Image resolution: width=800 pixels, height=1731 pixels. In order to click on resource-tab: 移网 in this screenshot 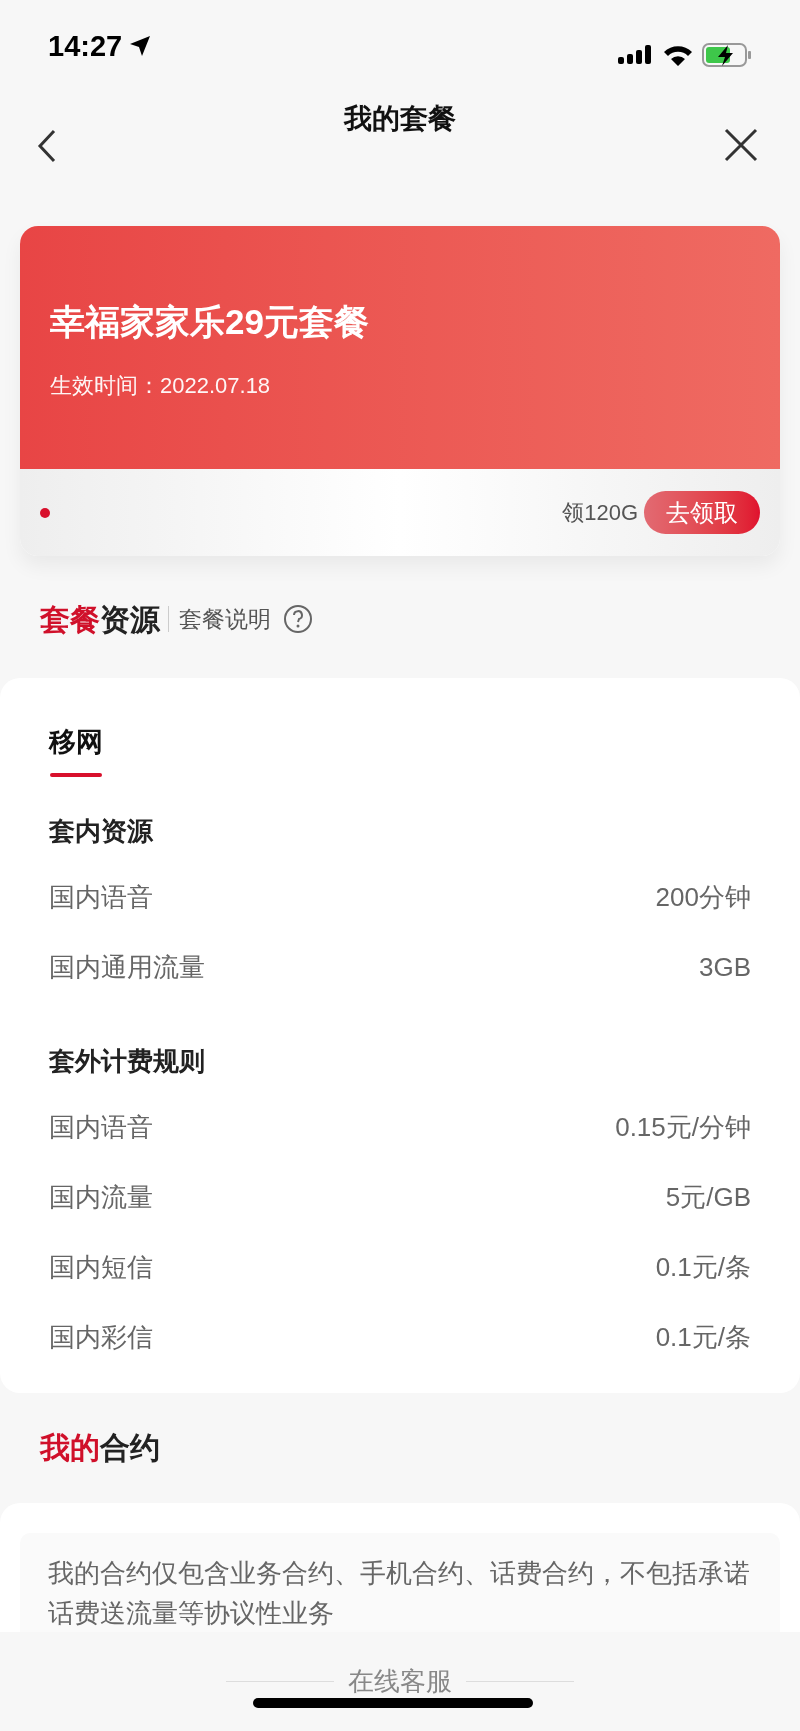, I will do `click(76, 749)`.